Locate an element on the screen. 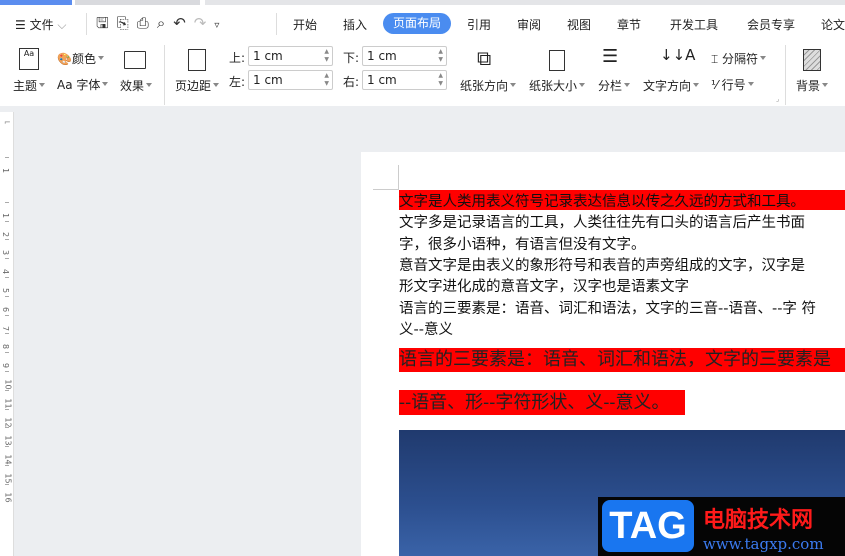 This screenshot has width=845, height=556. paragraph-line: 语言的三要素是：语音、词汇和语法，文字的三音--语音、--字 符 is located at coordinates (607, 307).